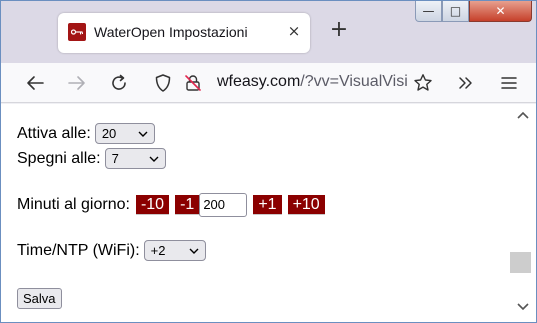 The image size is (537, 323). I want to click on forward-arrow-icon, so click(76, 83).